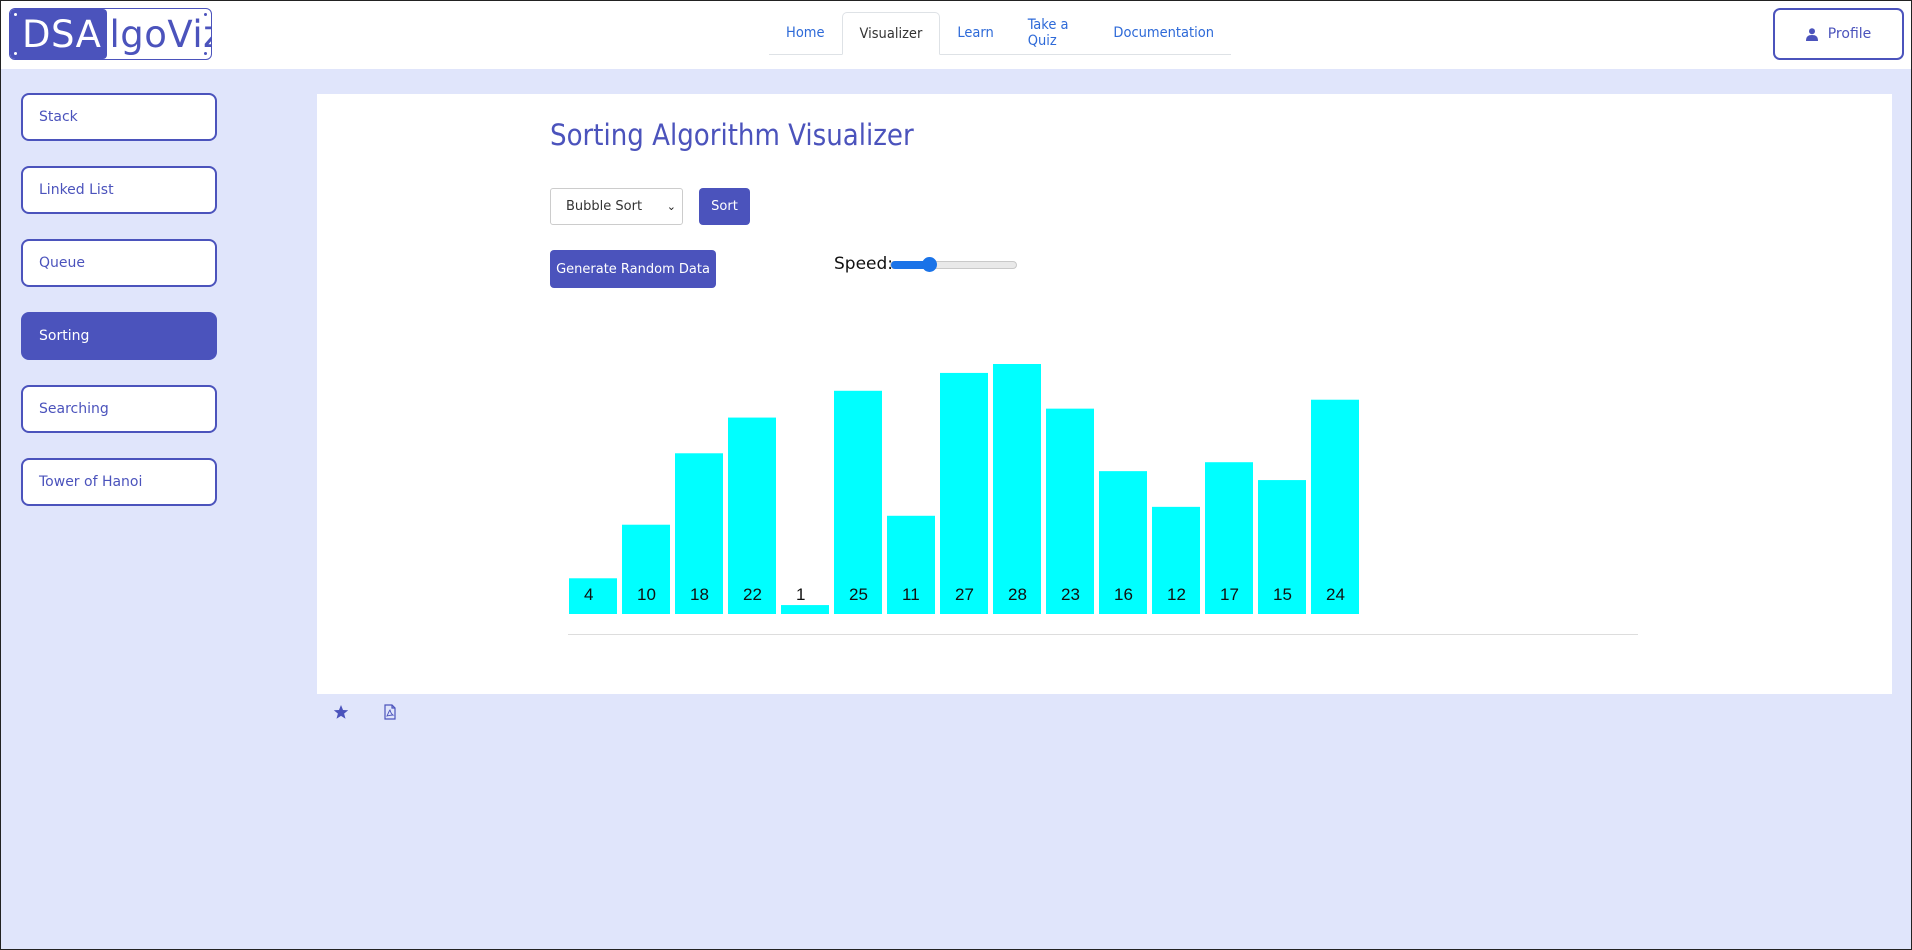 This screenshot has height=950, width=1912. I want to click on sidebar-item-searching: Searching, so click(119, 409).